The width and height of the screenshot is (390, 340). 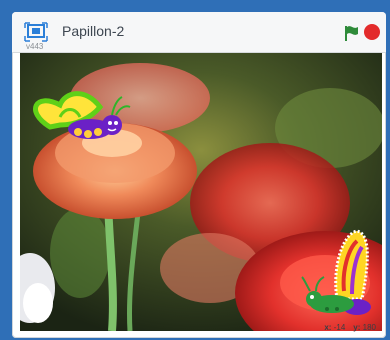 What do you see at coordinates (35, 46) in the screenshot?
I see `version-label: v443` at bounding box center [35, 46].